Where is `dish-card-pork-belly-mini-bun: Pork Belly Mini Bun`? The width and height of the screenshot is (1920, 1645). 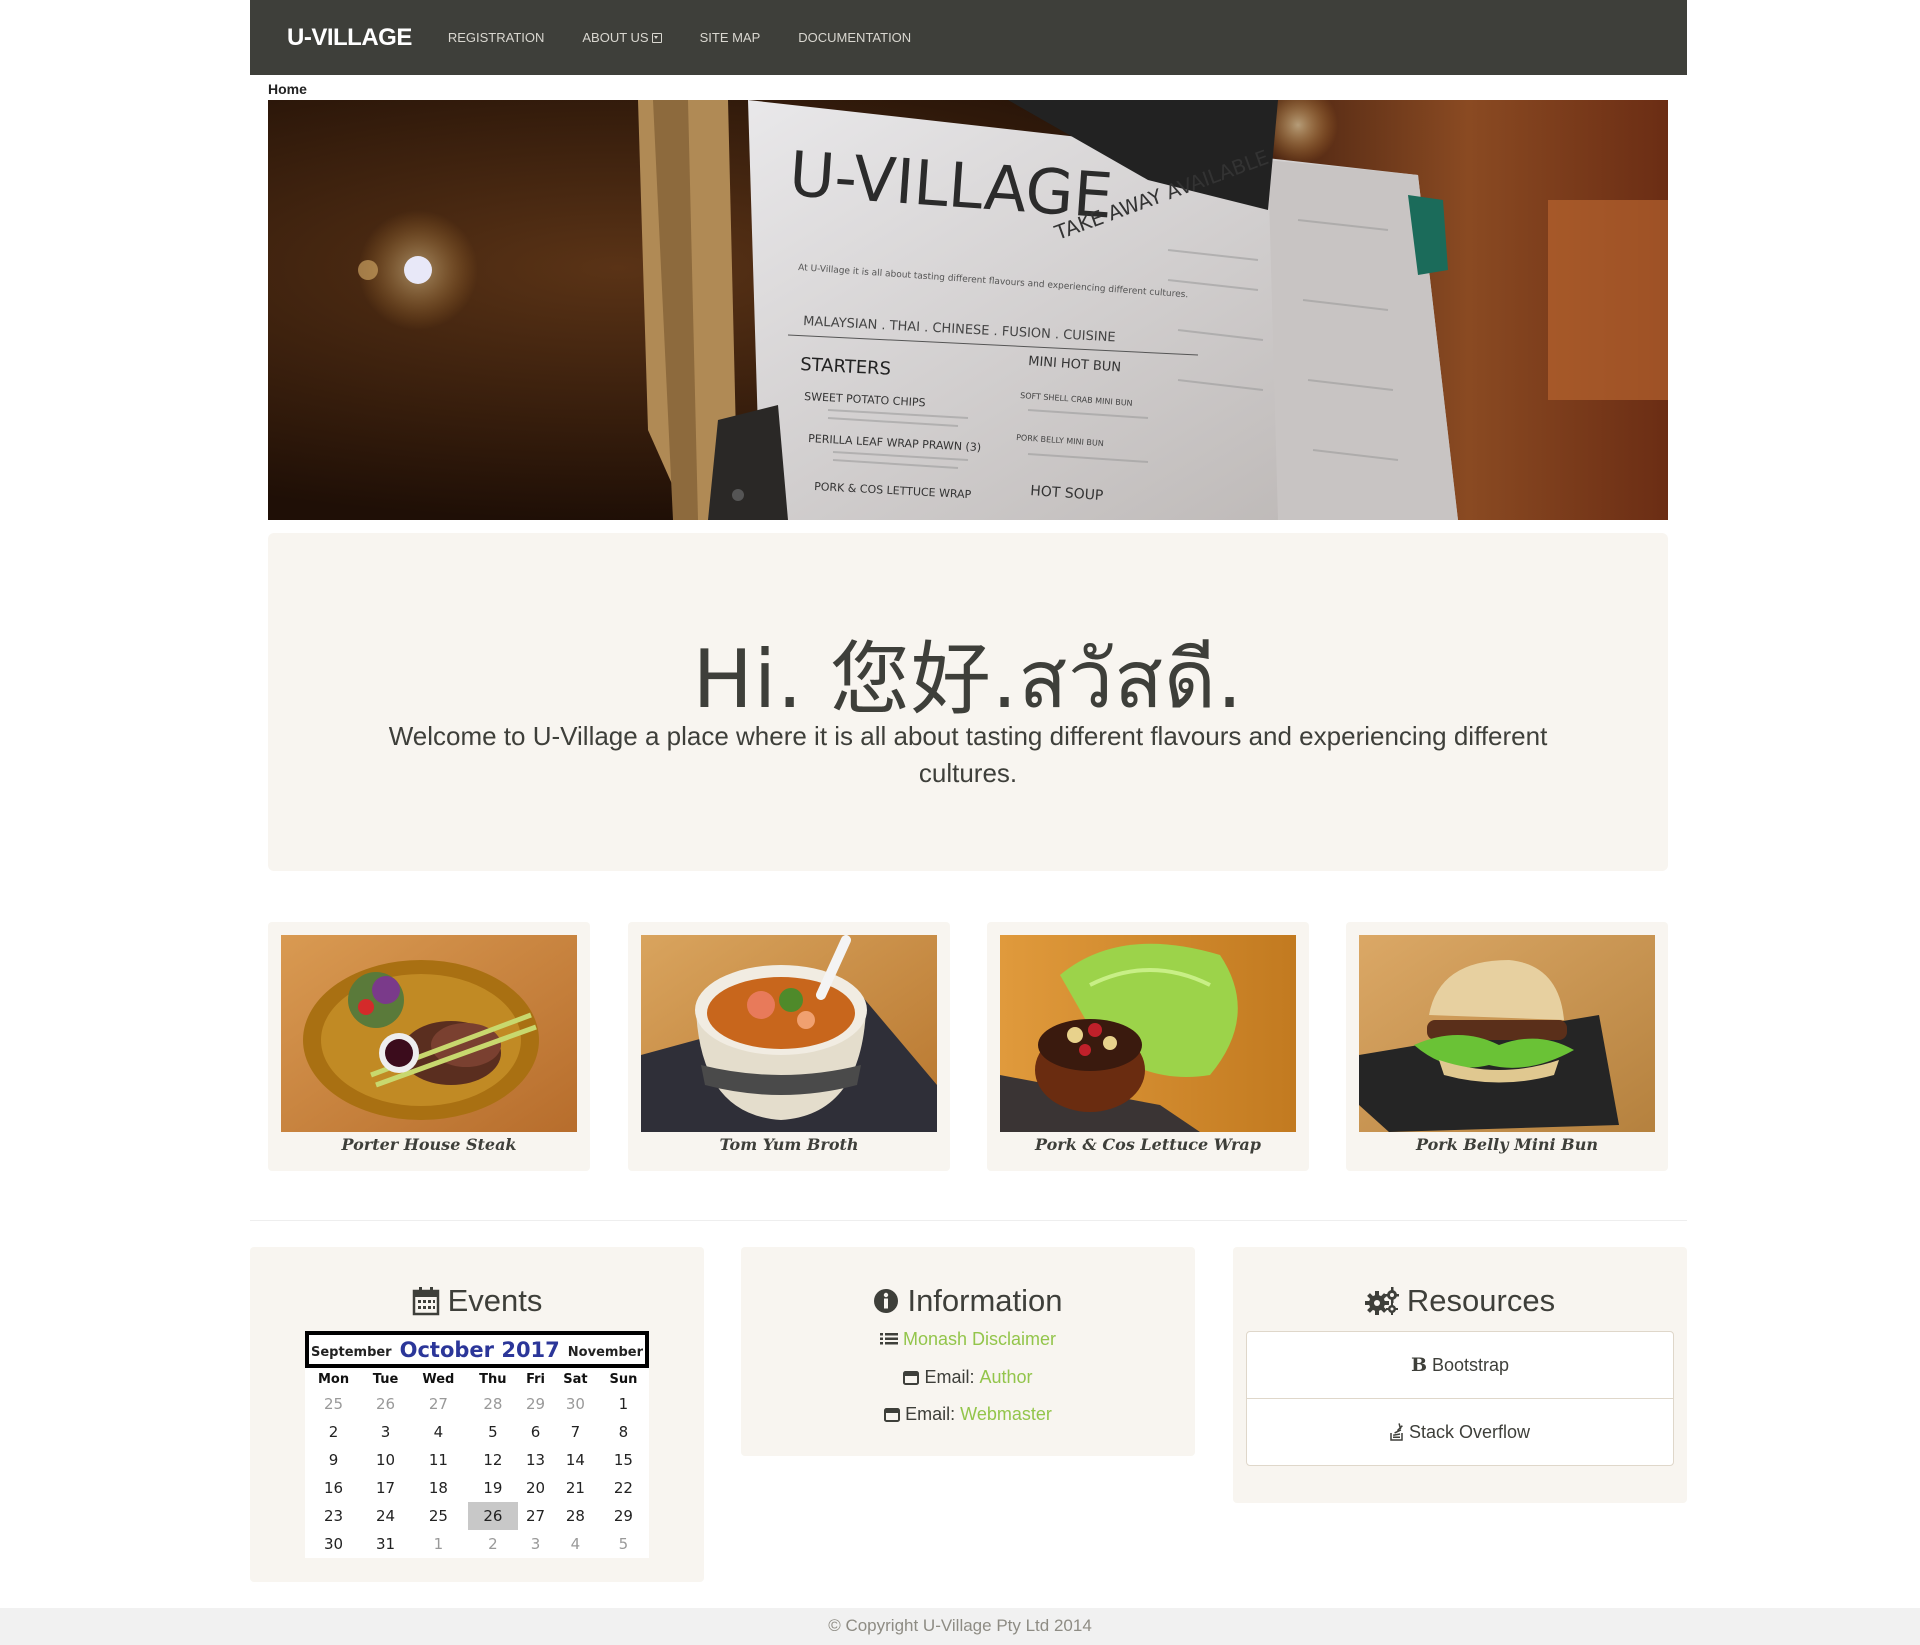 dish-card-pork-belly-mini-bun: Pork Belly Mini Bun is located at coordinates (1507, 1046).